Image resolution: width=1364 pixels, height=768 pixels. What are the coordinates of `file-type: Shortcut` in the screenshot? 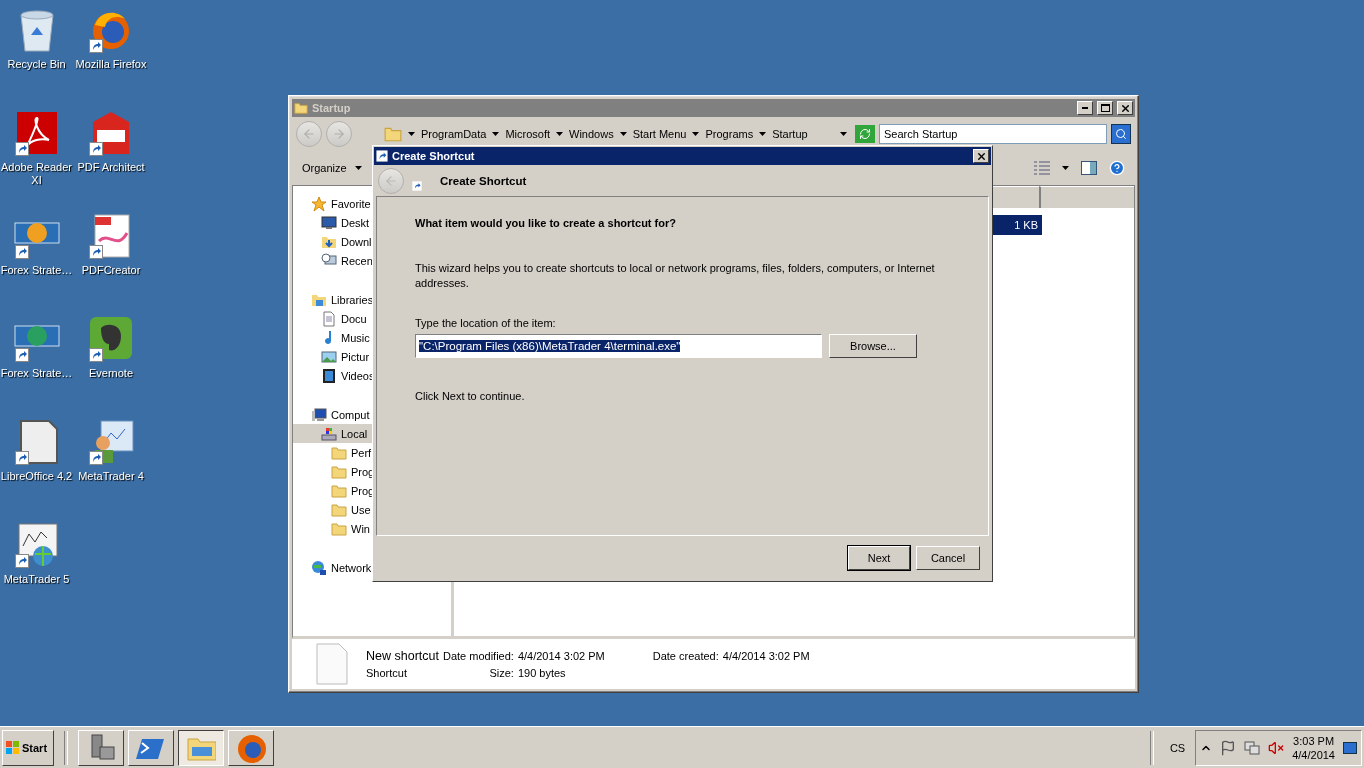 It's located at (387, 673).